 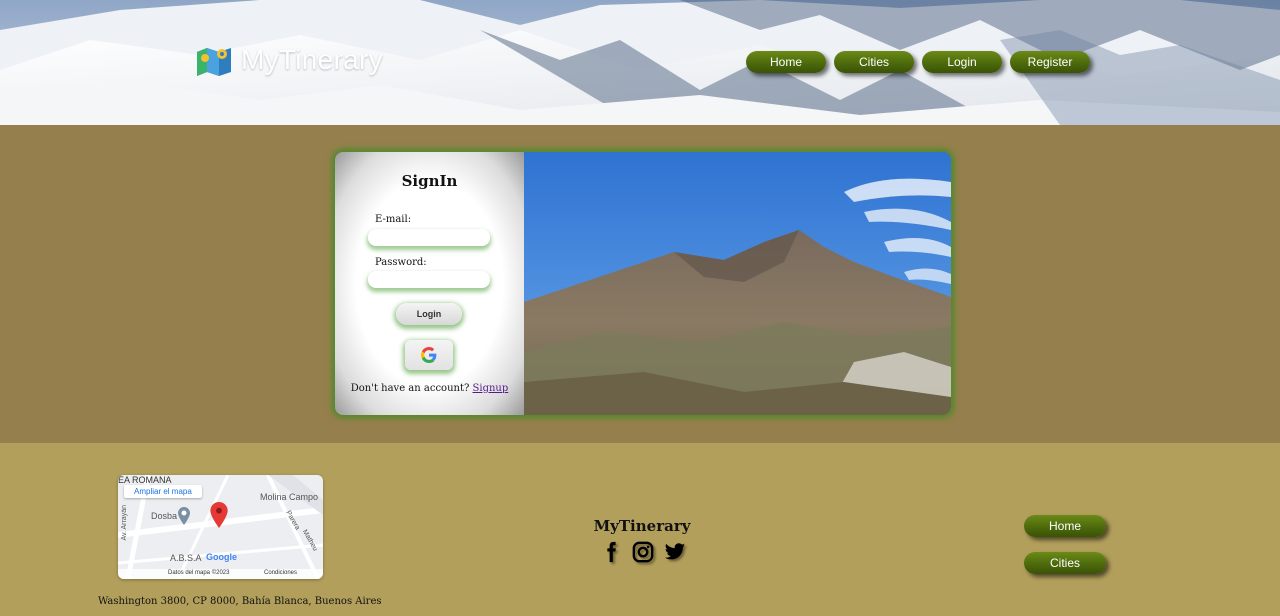 I want to click on map-label-right: Molina Campo, so click(x=289, y=497).